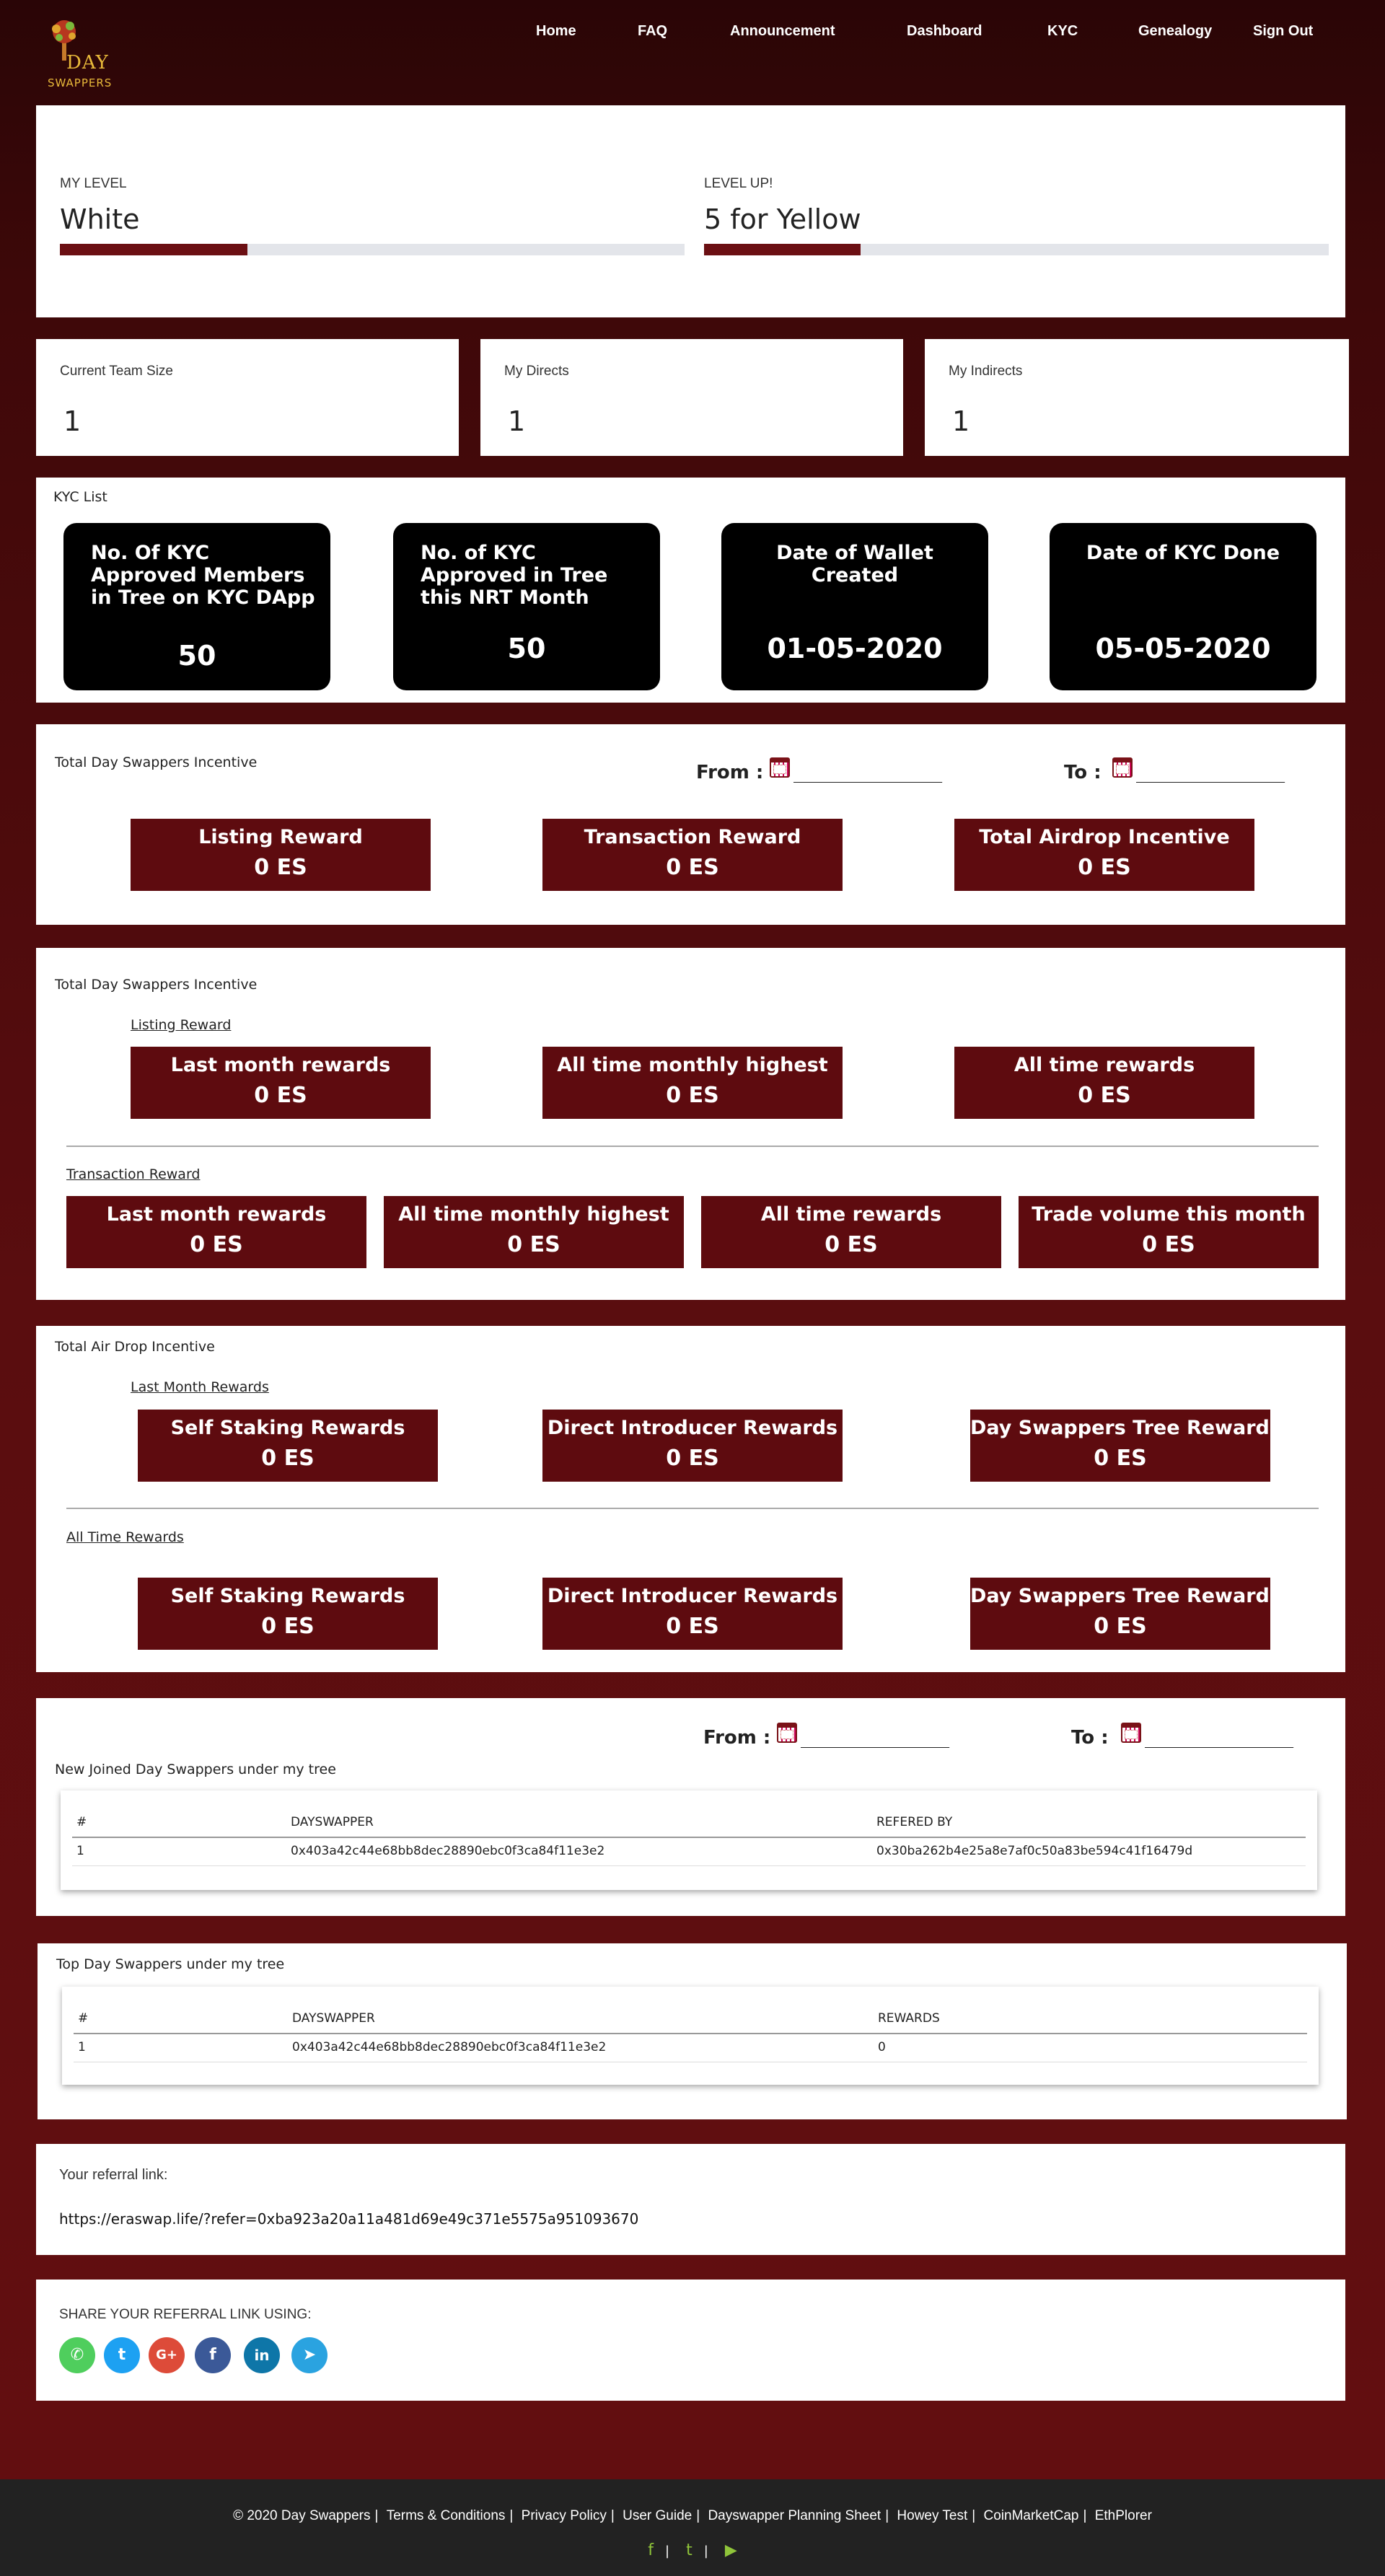  Describe the element at coordinates (216, 1214) in the screenshot. I see `reward-label: Last month rewards` at that location.